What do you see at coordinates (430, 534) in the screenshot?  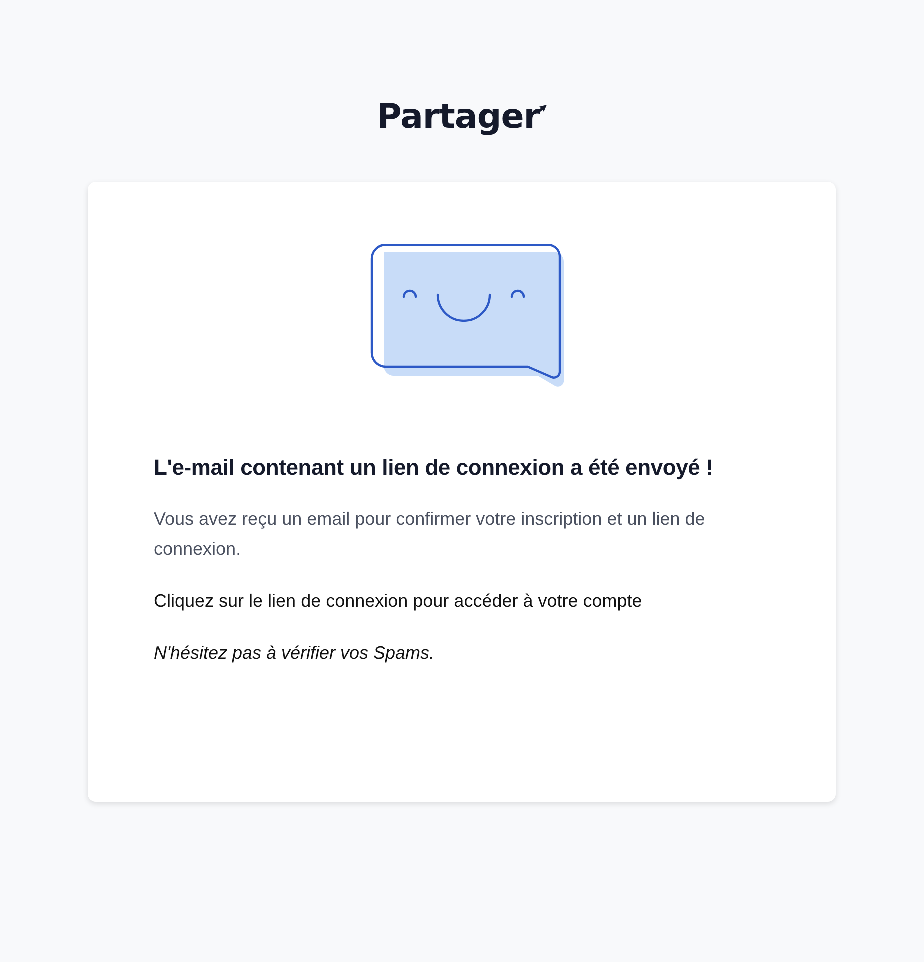 I see `paragraph: Vous avez reçu un email pour confirmer votre inscription et un lien de connexion.` at bounding box center [430, 534].